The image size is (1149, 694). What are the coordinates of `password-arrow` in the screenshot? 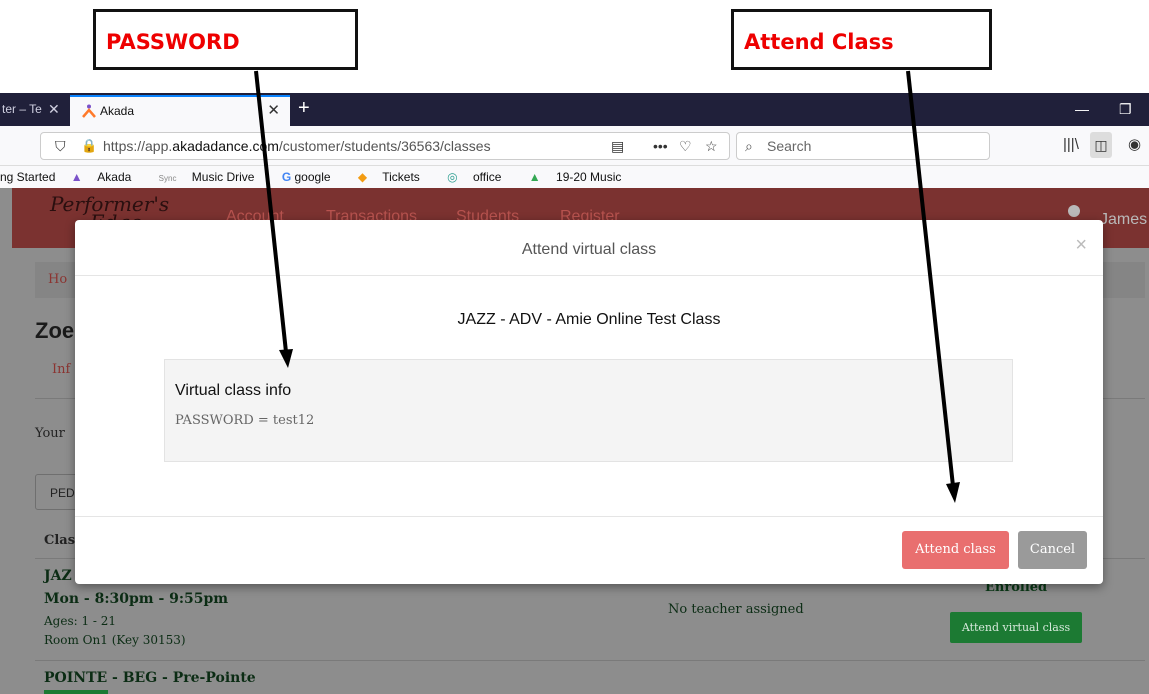 It's located at (271, 211).